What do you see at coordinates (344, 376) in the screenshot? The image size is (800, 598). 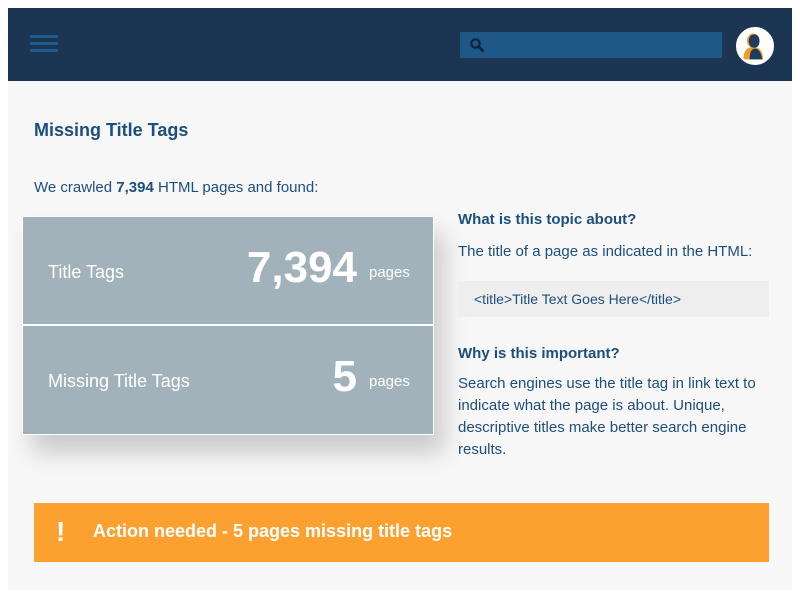 I see `stat-value: 5` at bounding box center [344, 376].